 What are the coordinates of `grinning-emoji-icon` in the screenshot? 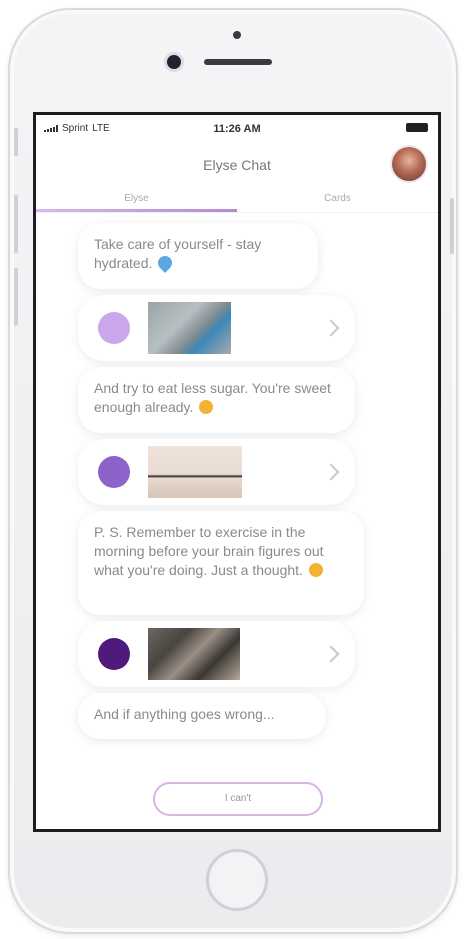 It's located at (315, 570).